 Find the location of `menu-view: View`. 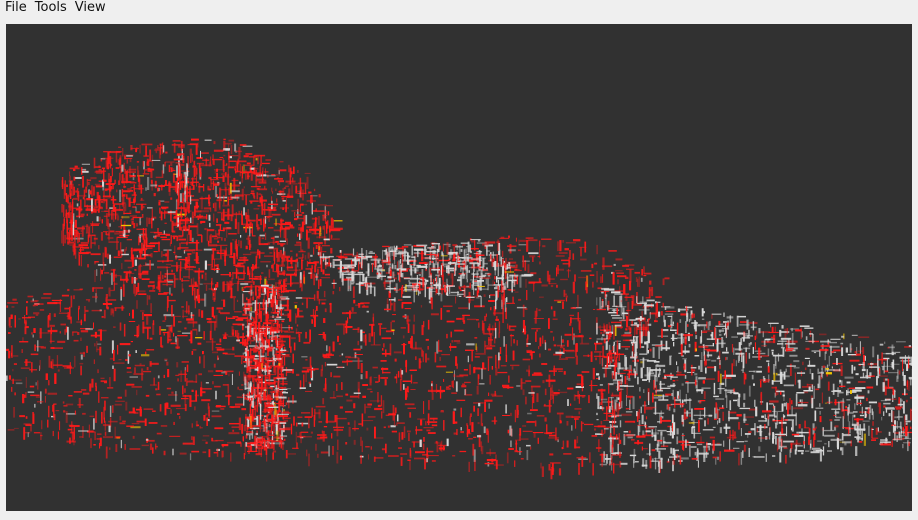

menu-view: View is located at coordinates (88, 8).